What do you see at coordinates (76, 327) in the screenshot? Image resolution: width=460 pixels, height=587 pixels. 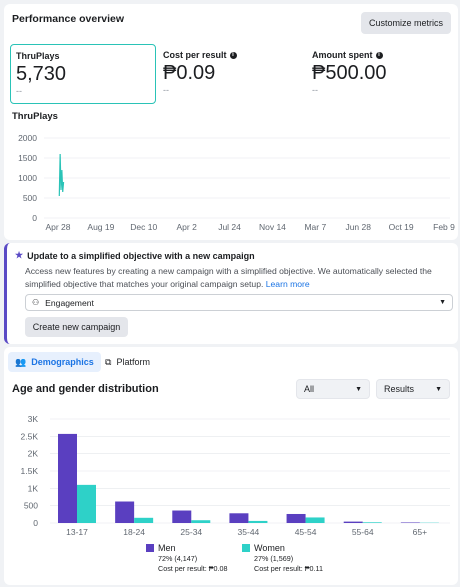 I see `create-new-campaign-button: Create new campaign` at bounding box center [76, 327].